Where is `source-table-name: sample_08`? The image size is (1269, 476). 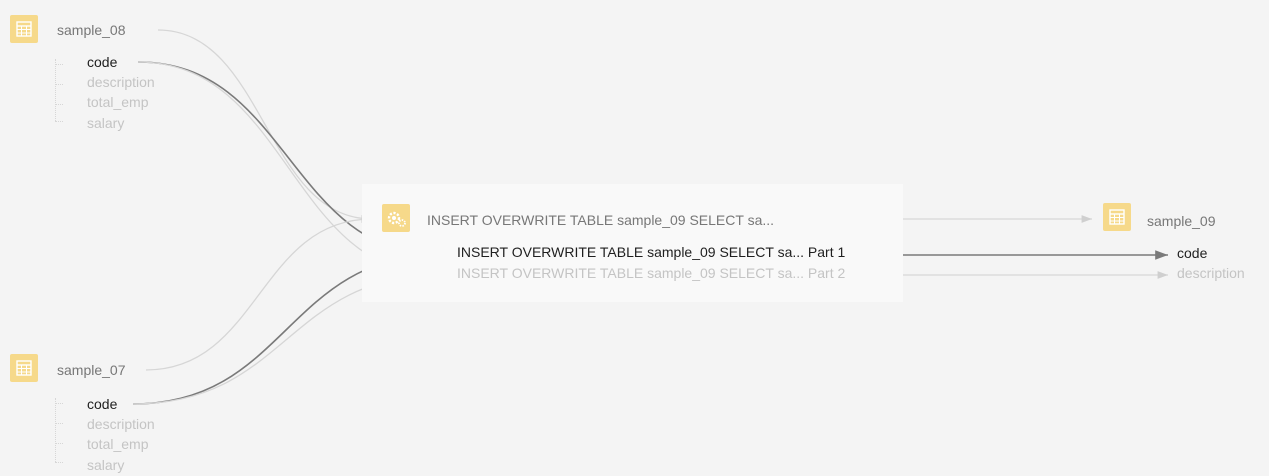 source-table-name: sample_08 is located at coordinates (91, 30).